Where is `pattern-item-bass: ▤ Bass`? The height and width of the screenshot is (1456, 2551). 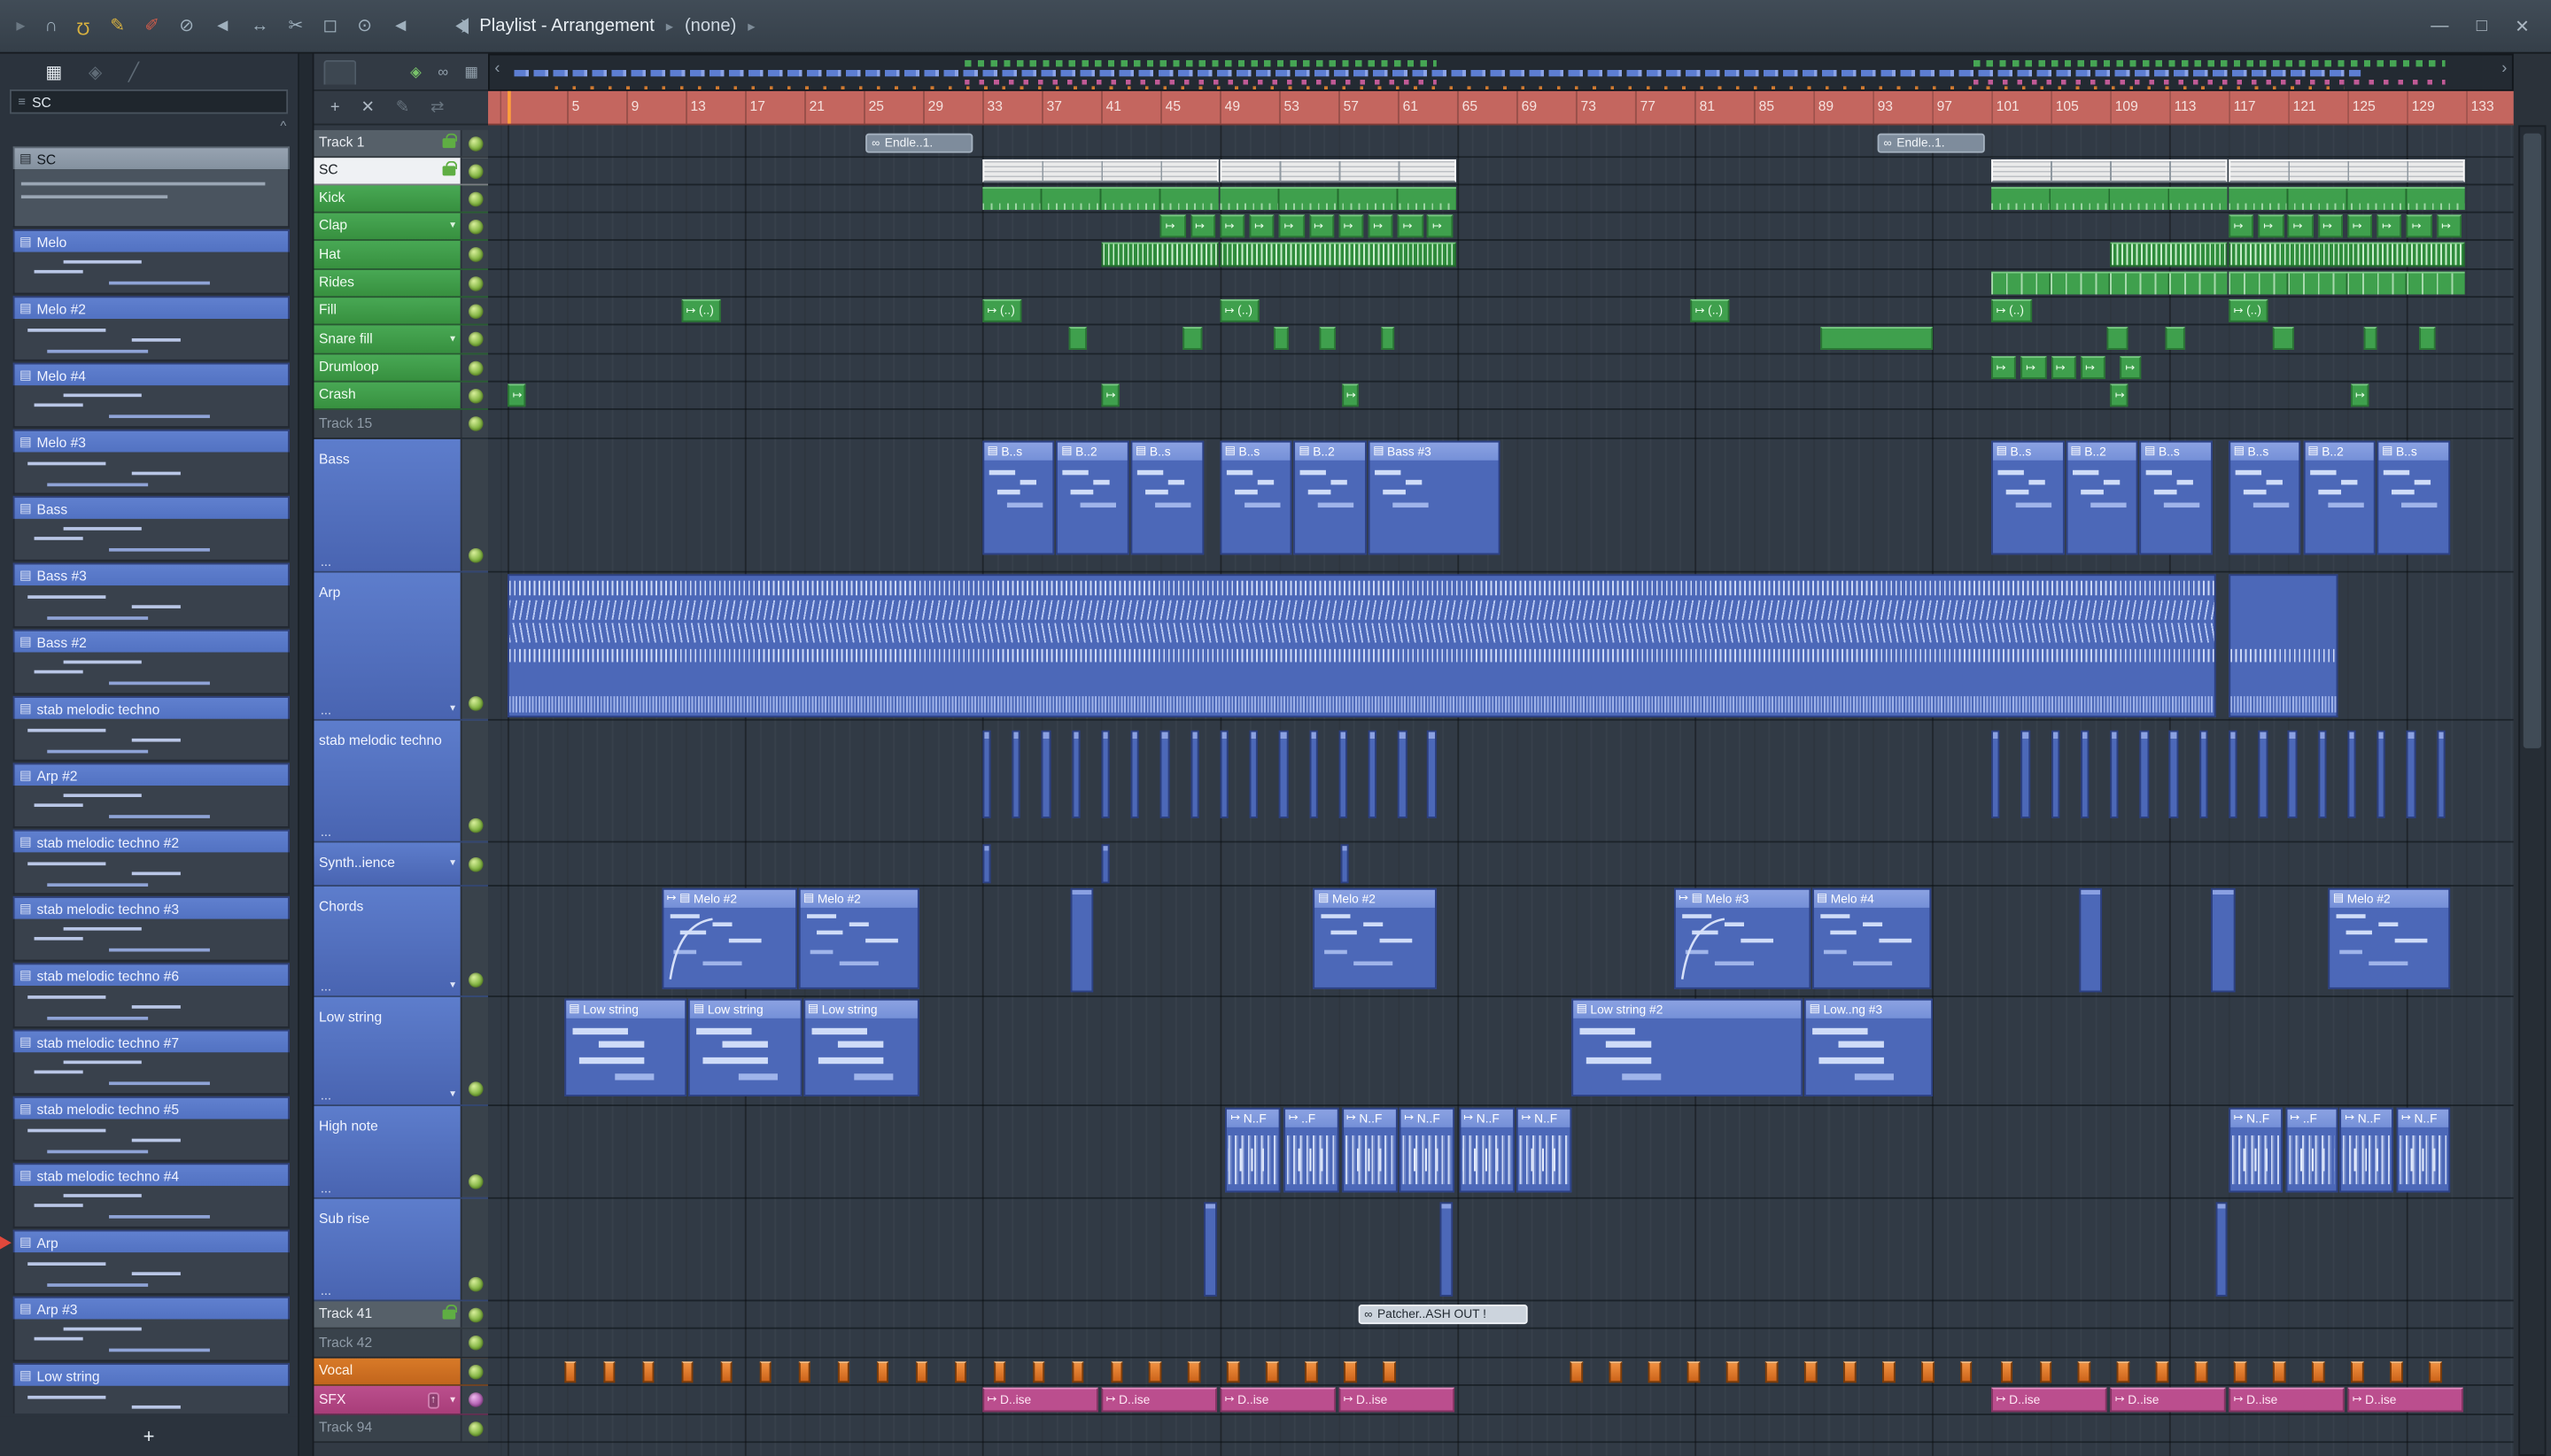
pattern-item-bass: ▤ Bass is located at coordinates (151, 528).